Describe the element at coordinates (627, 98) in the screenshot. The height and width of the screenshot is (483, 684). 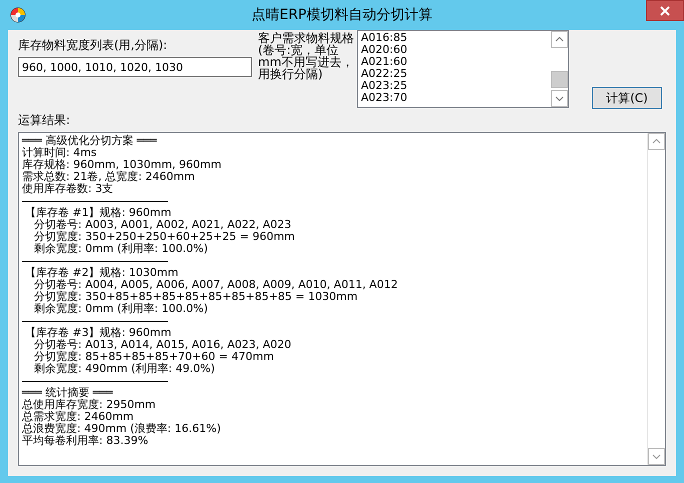
I see `calculate-button: 计算(C)` at that location.